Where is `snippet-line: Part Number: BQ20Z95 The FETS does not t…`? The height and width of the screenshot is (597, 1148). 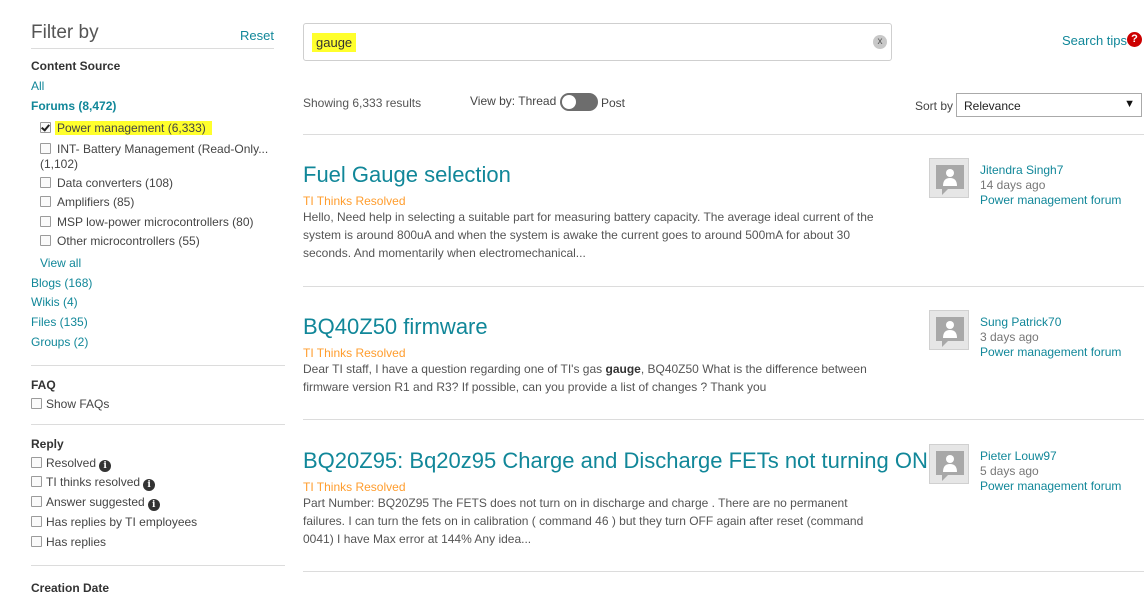
snippet-line: Part Number: BQ20Z95 The FETS does not t… is located at coordinates (575, 503).